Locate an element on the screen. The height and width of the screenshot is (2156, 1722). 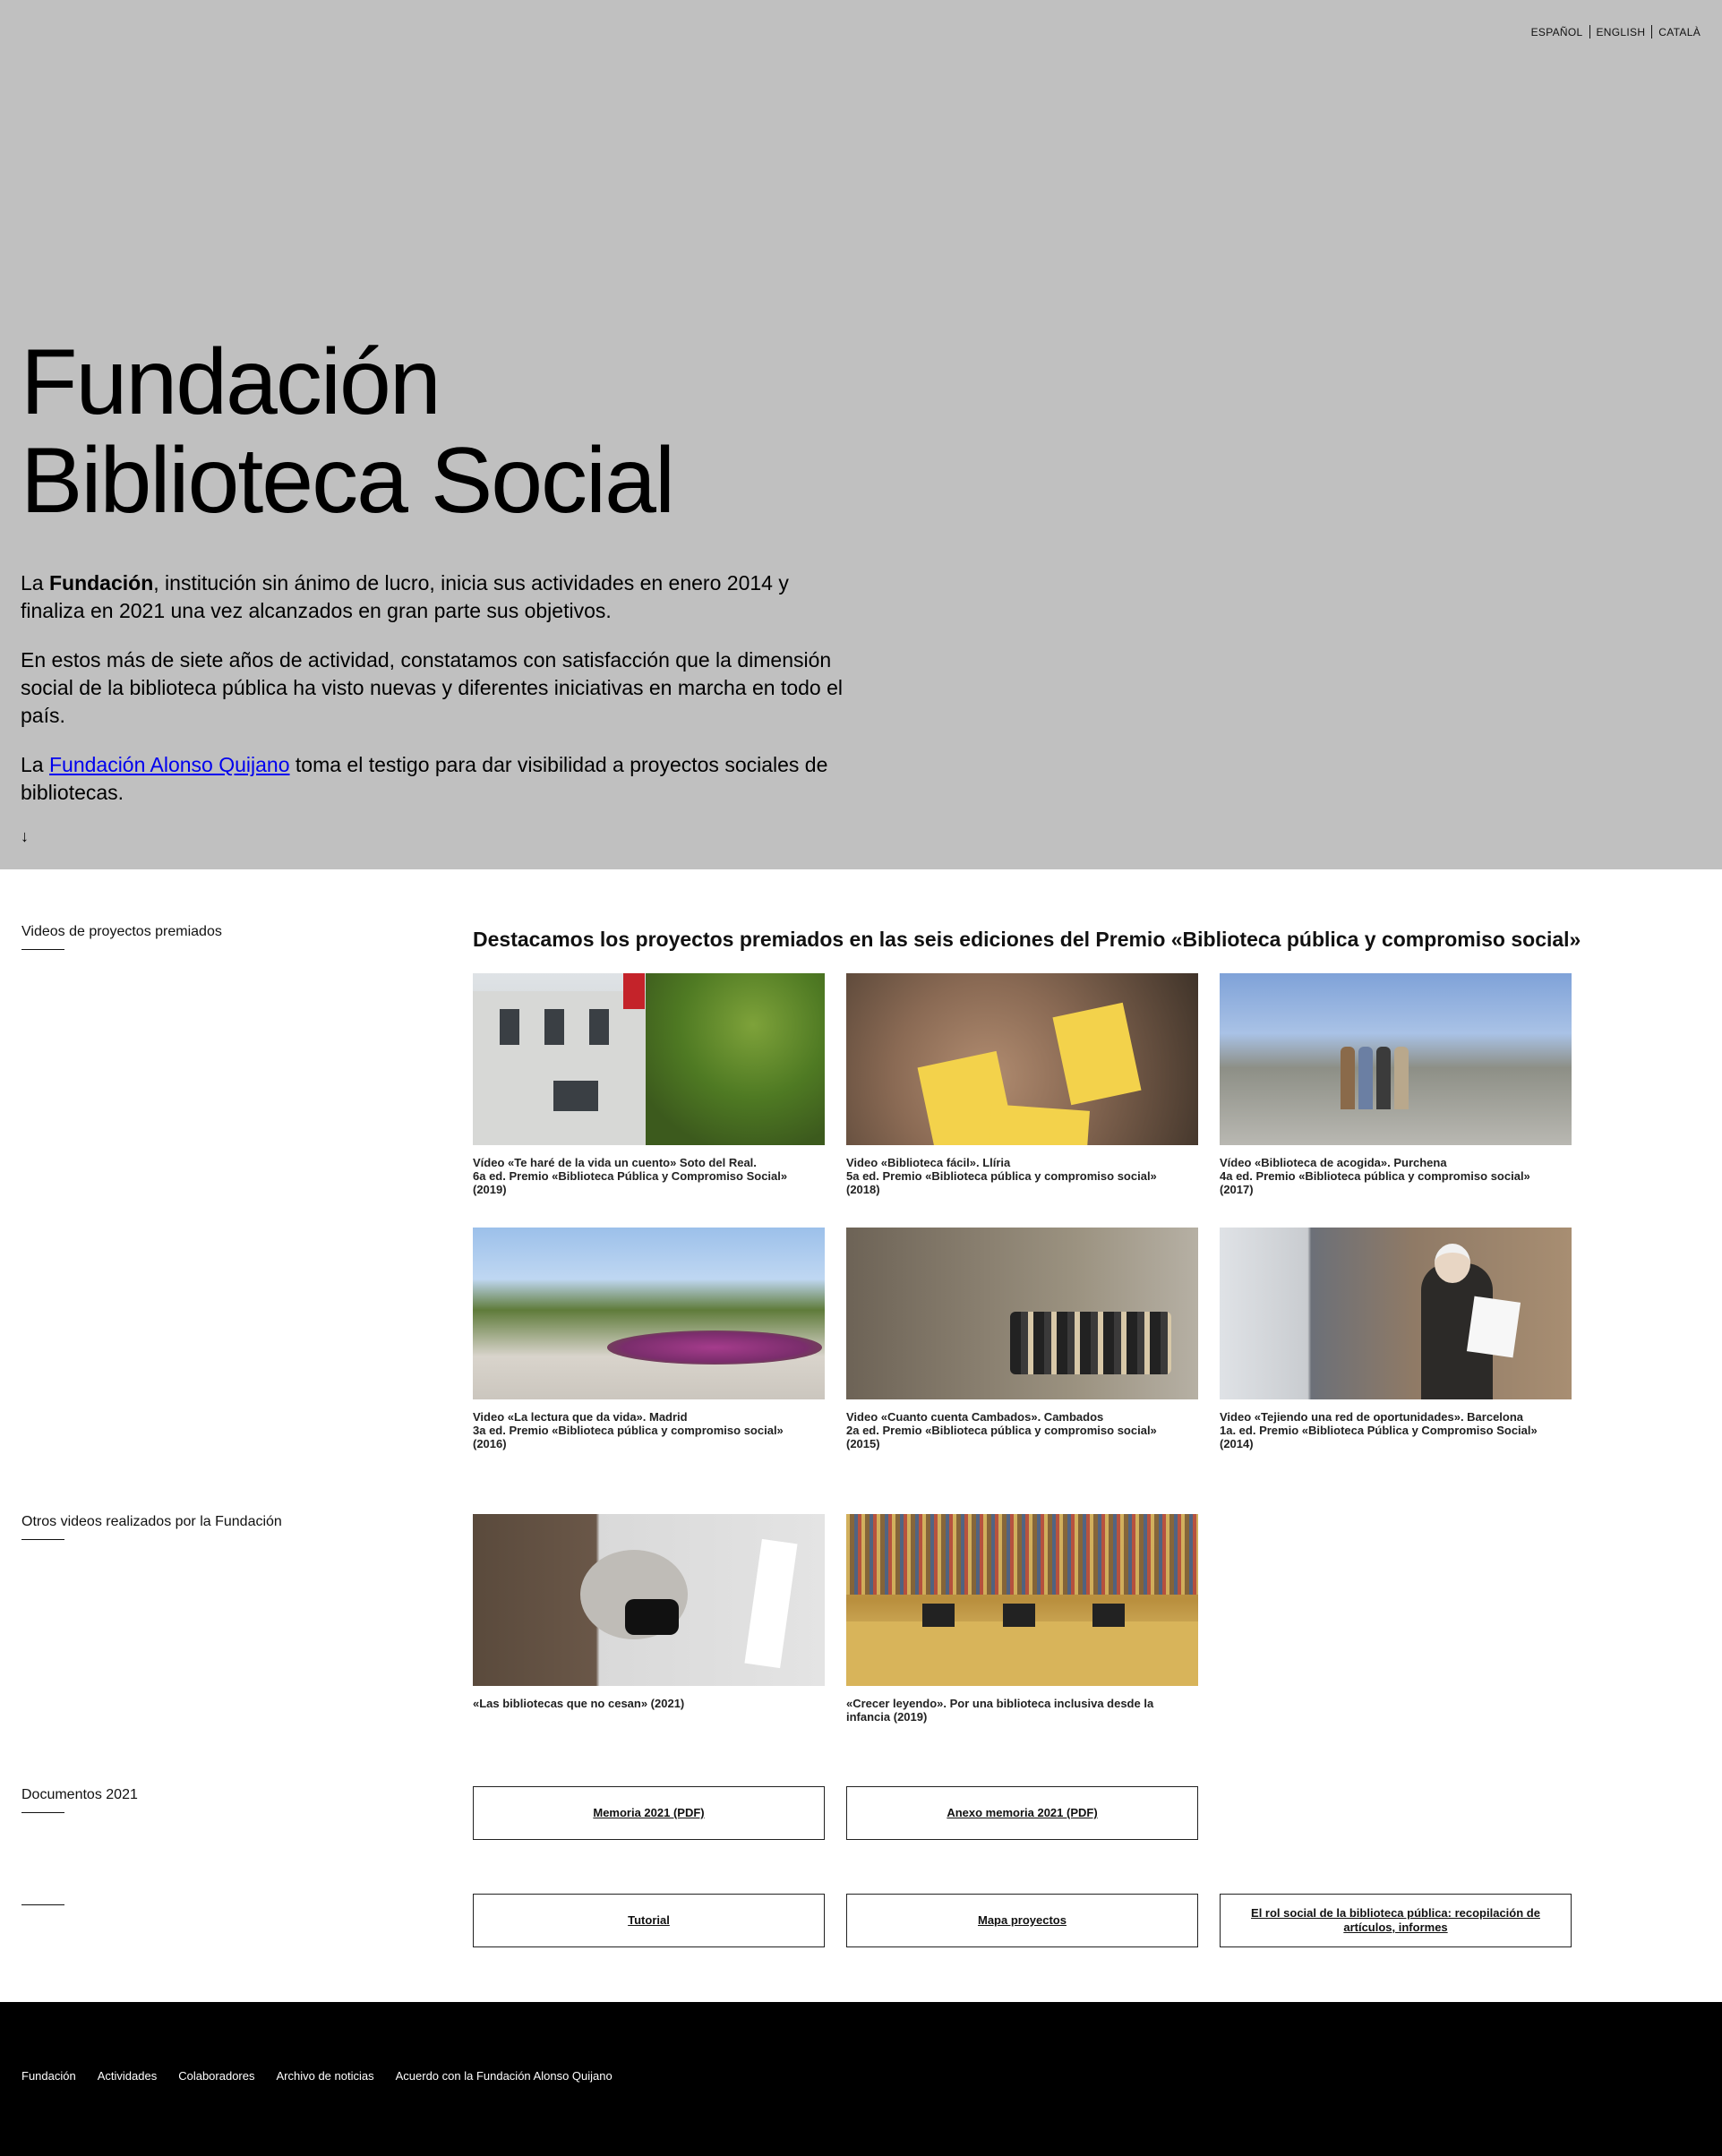
language-switcher: ESPAÑOL ENGLISH CATALÀ is located at coordinates (1613, 31).